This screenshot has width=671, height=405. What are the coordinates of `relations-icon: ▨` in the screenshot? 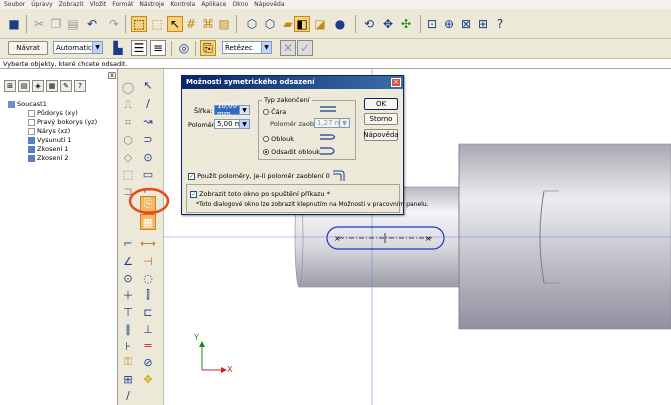 It's located at (224, 24).